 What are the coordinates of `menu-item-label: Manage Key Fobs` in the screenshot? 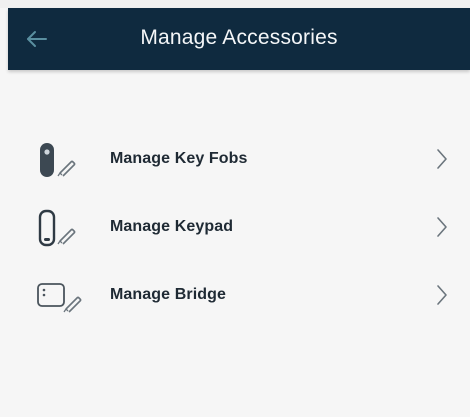 It's located at (179, 158).